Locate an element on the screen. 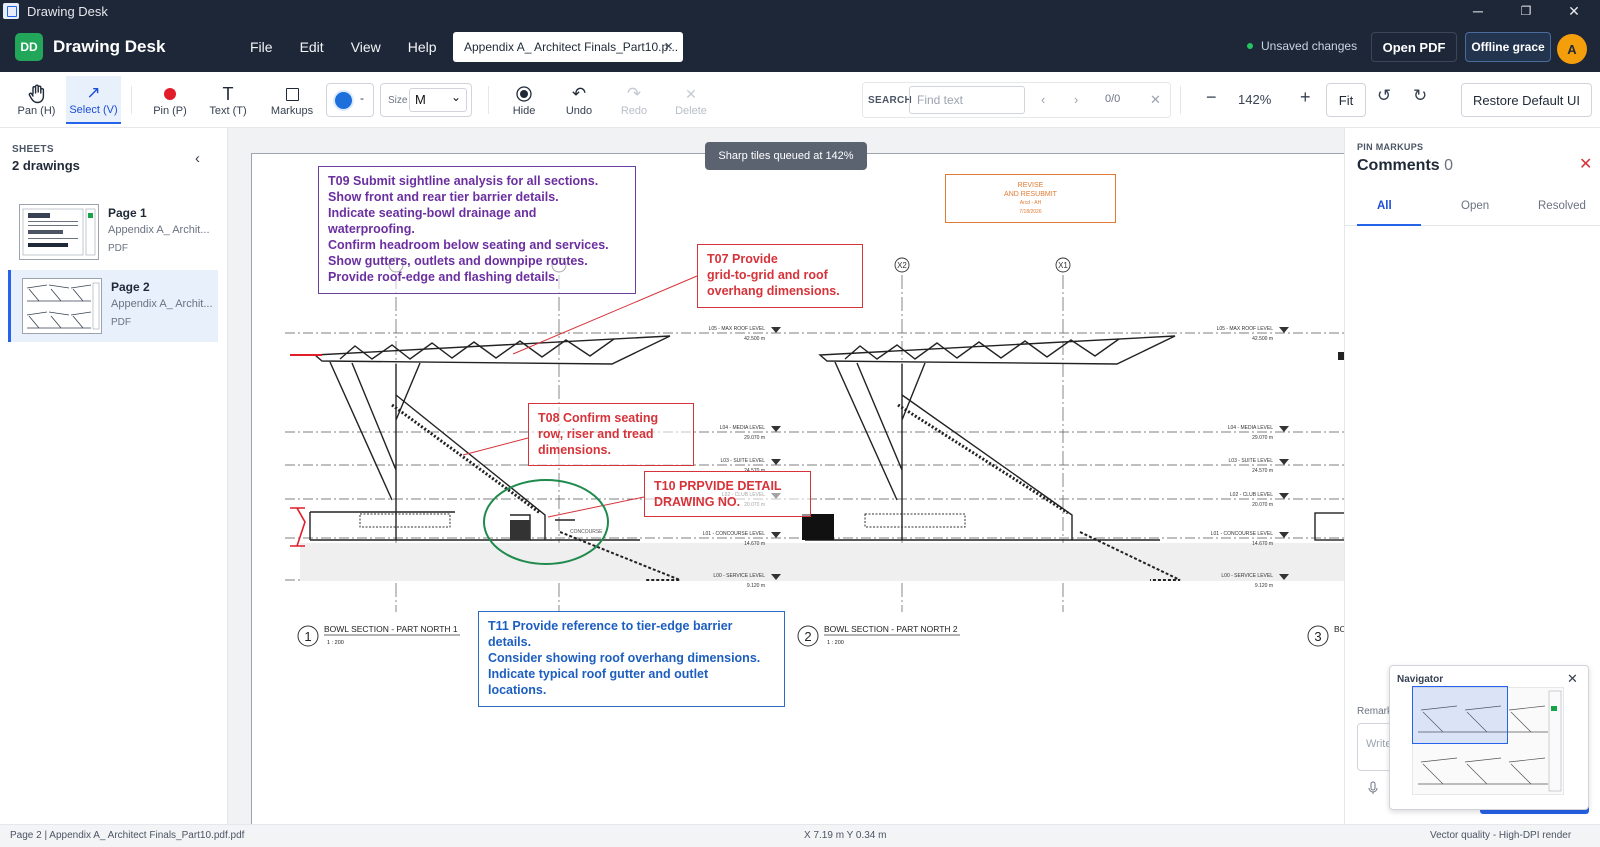 The image size is (1600, 847). level-label: L05 - MAX ROOF LEVEL is located at coordinates (1245, 329).